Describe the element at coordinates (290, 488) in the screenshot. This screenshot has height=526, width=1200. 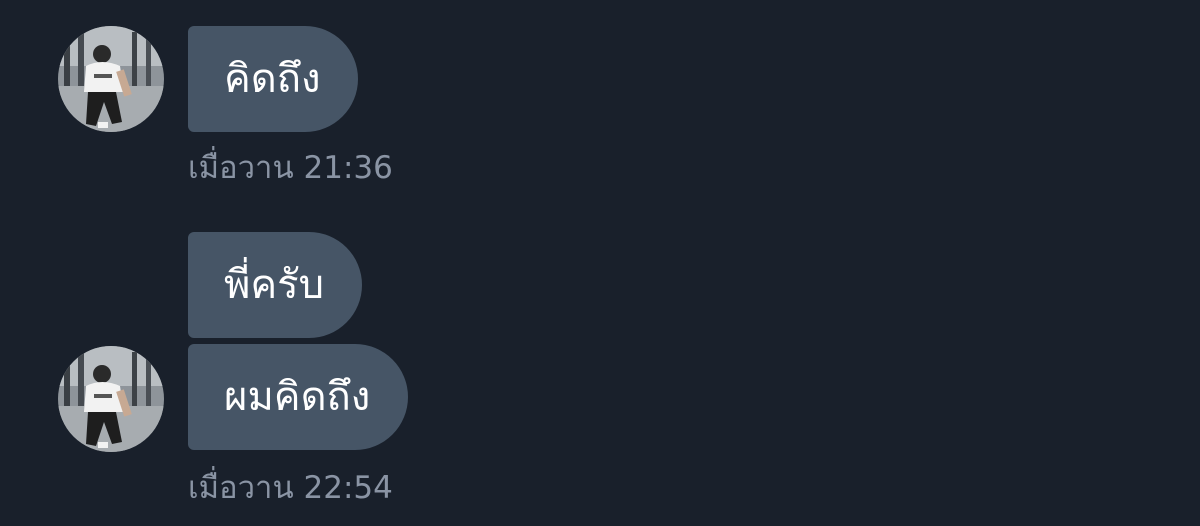
I see `message-timestamp: เมื่อวาน 22:54` at that location.